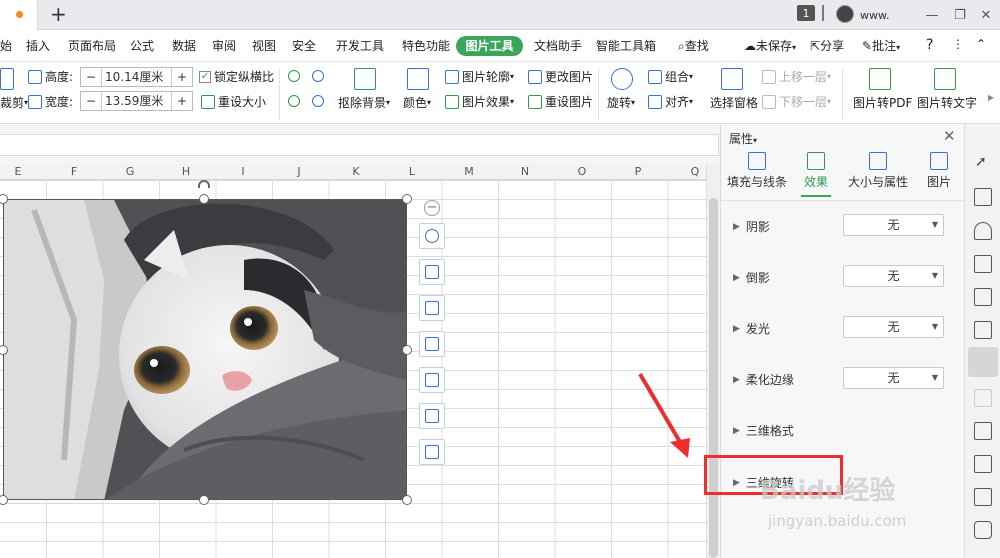 The image size is (1000, 558). Describe the element at coordinates (983, 497) in the screenshot. I see `image-icon` at that location.